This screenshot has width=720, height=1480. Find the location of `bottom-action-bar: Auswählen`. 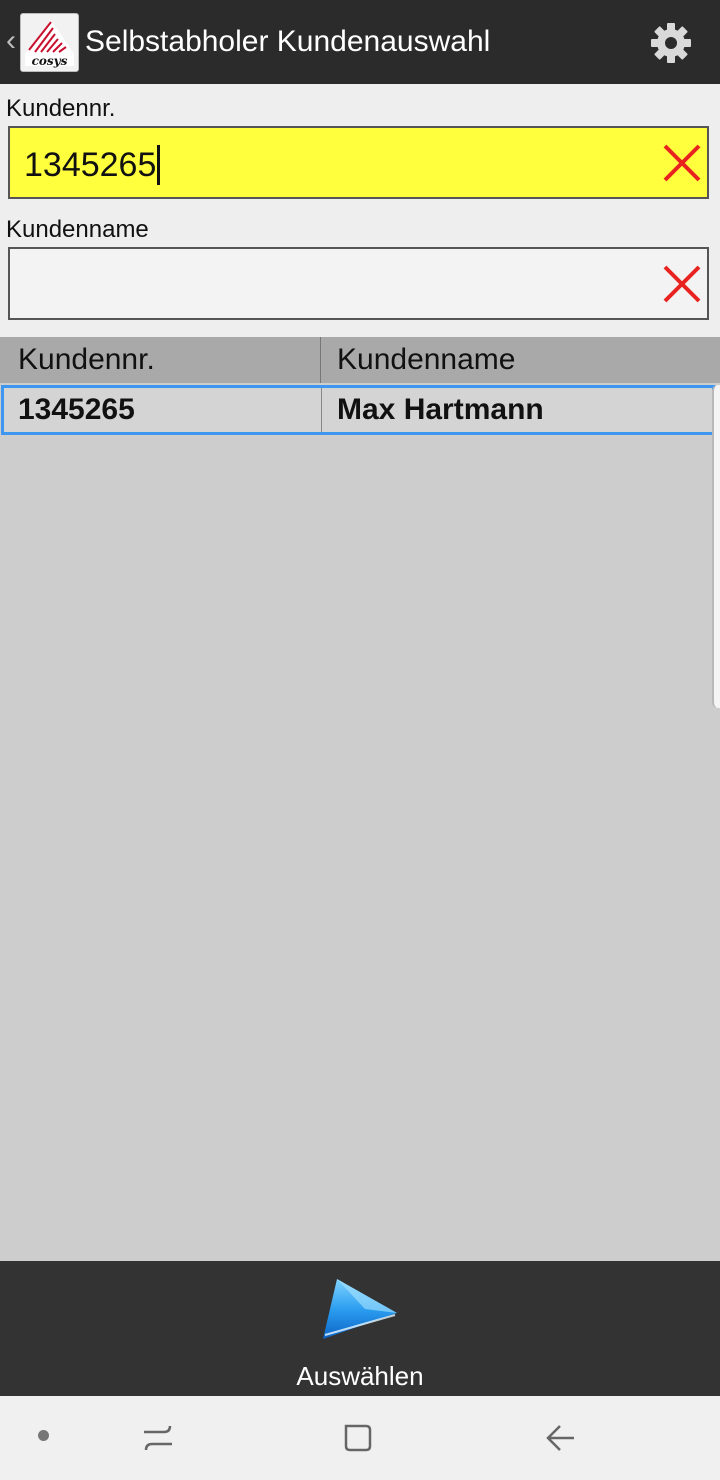

bottom-action-bar: Auswählen is located at coordinates (360, 1328).